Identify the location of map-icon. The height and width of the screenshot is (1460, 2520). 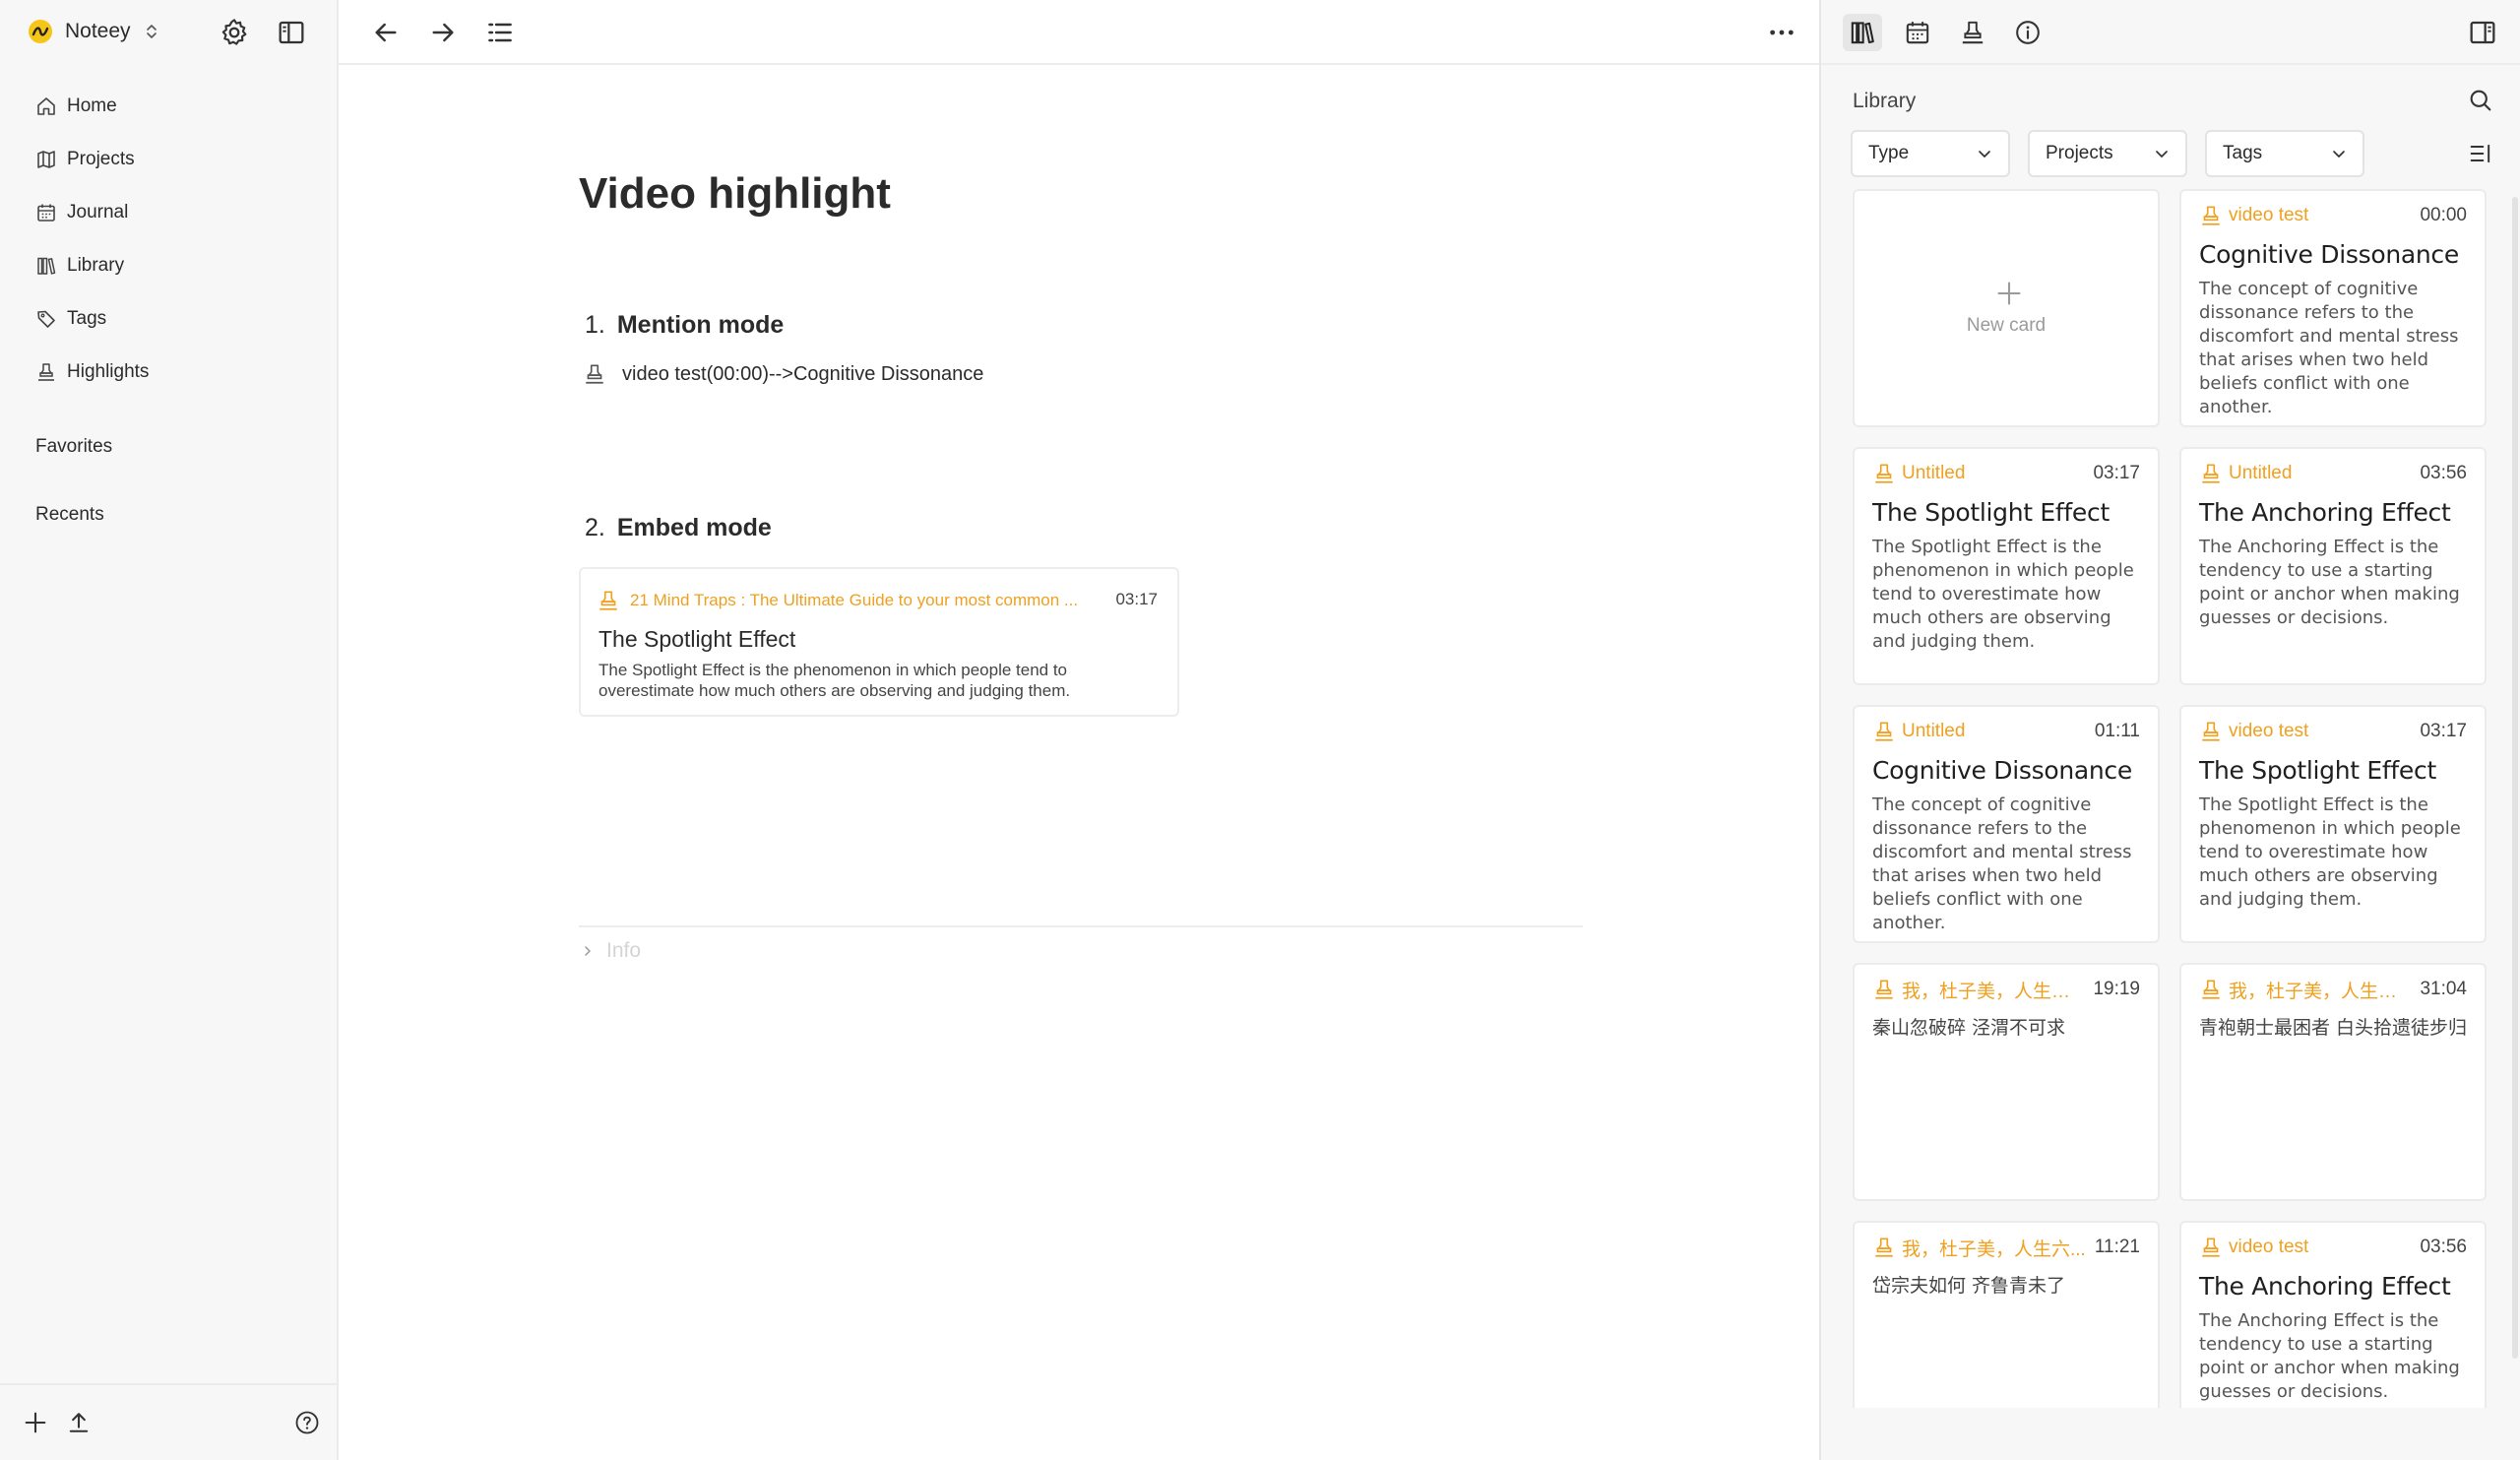
(46, 159).